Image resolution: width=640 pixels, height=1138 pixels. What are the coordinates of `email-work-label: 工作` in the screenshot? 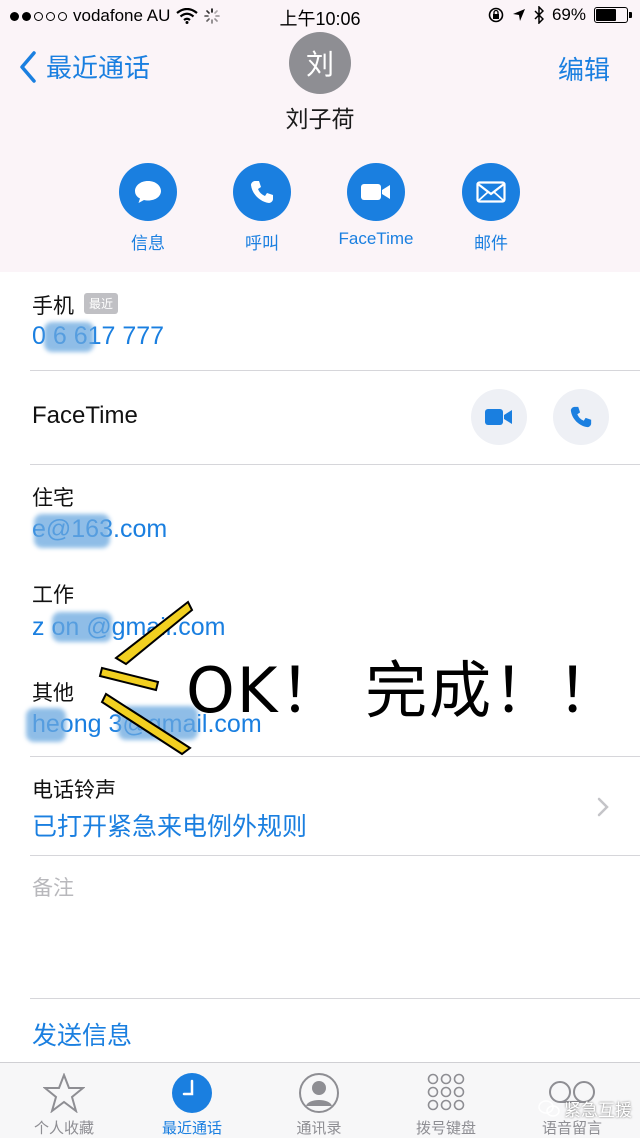 It's located at (53, 595).